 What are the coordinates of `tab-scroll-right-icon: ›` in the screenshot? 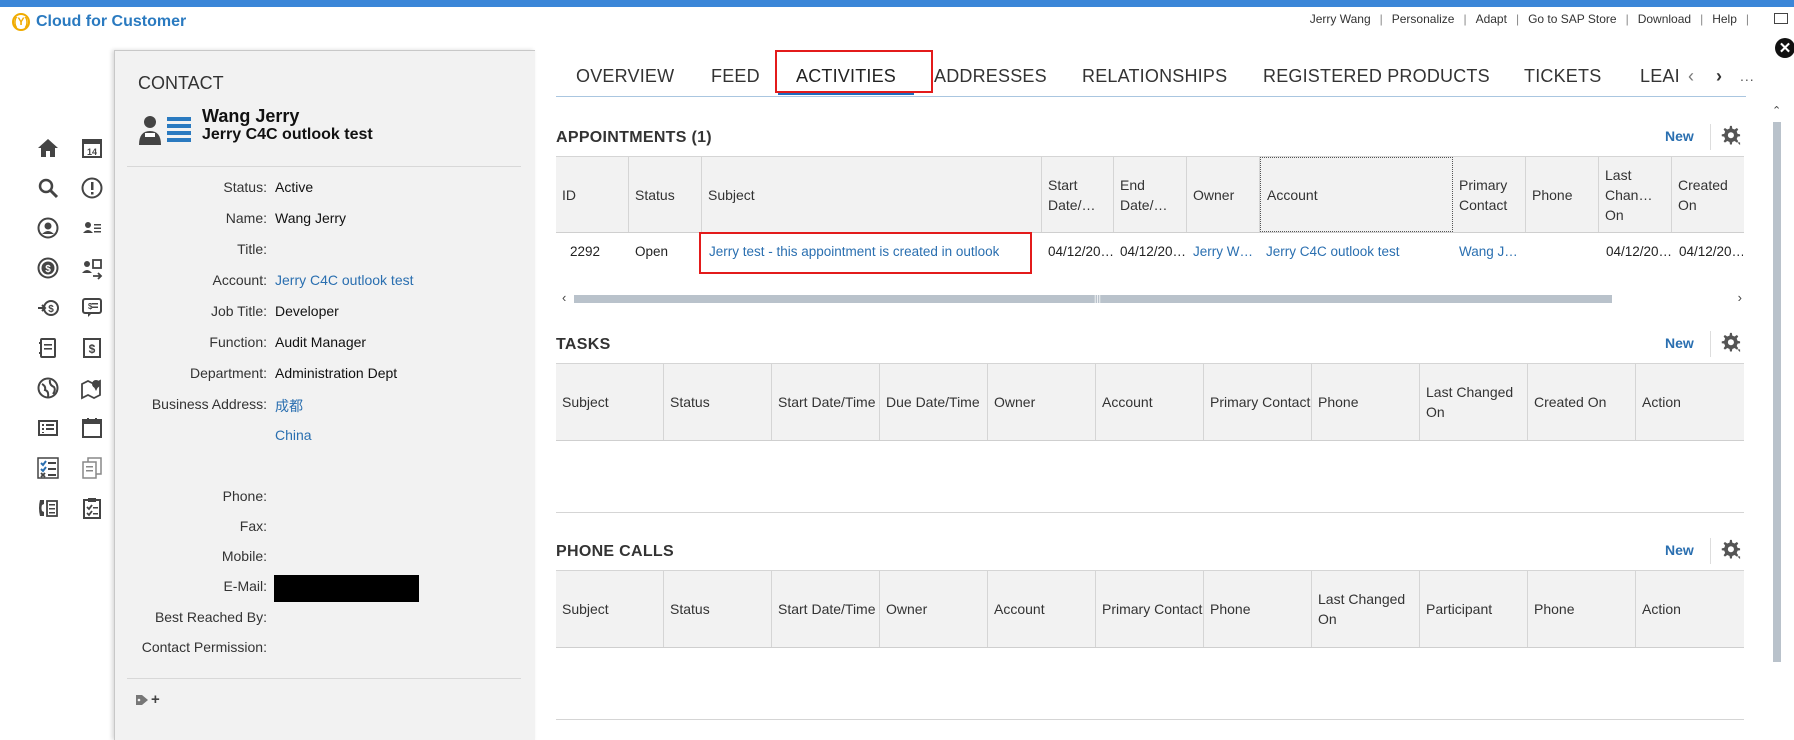 It's located at (1719, 76).